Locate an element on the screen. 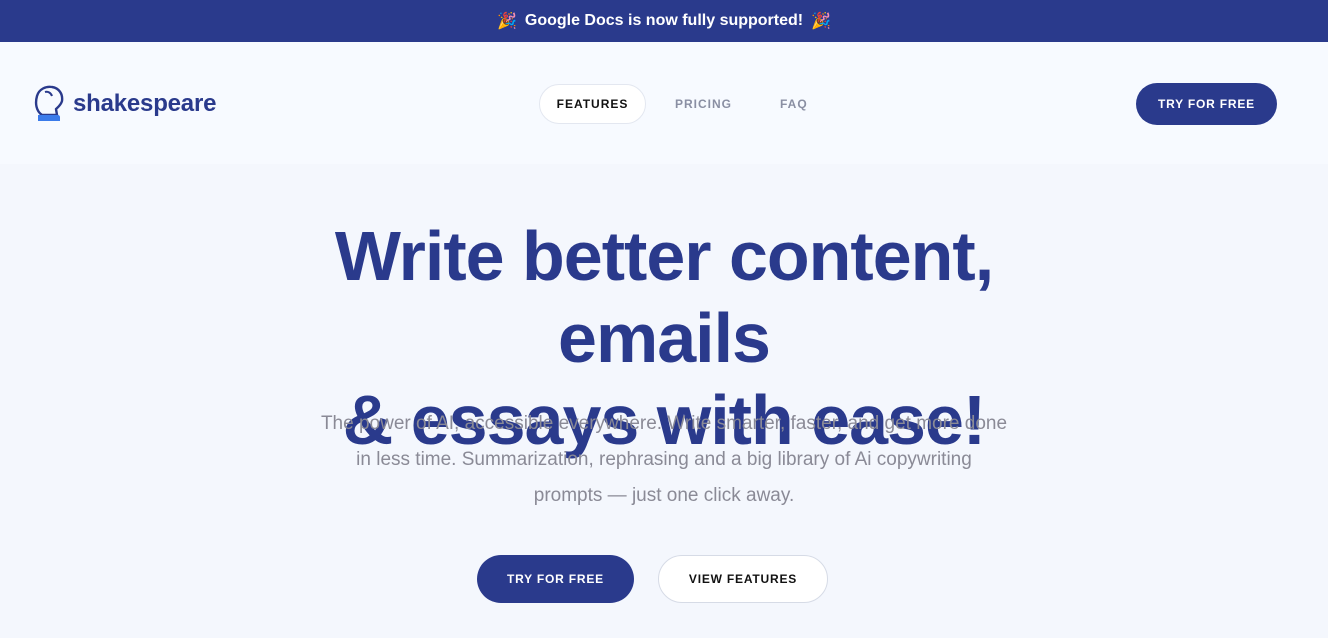 The image size is (1328, 638). logo: shakespeare is located at coordinates (124, 104).